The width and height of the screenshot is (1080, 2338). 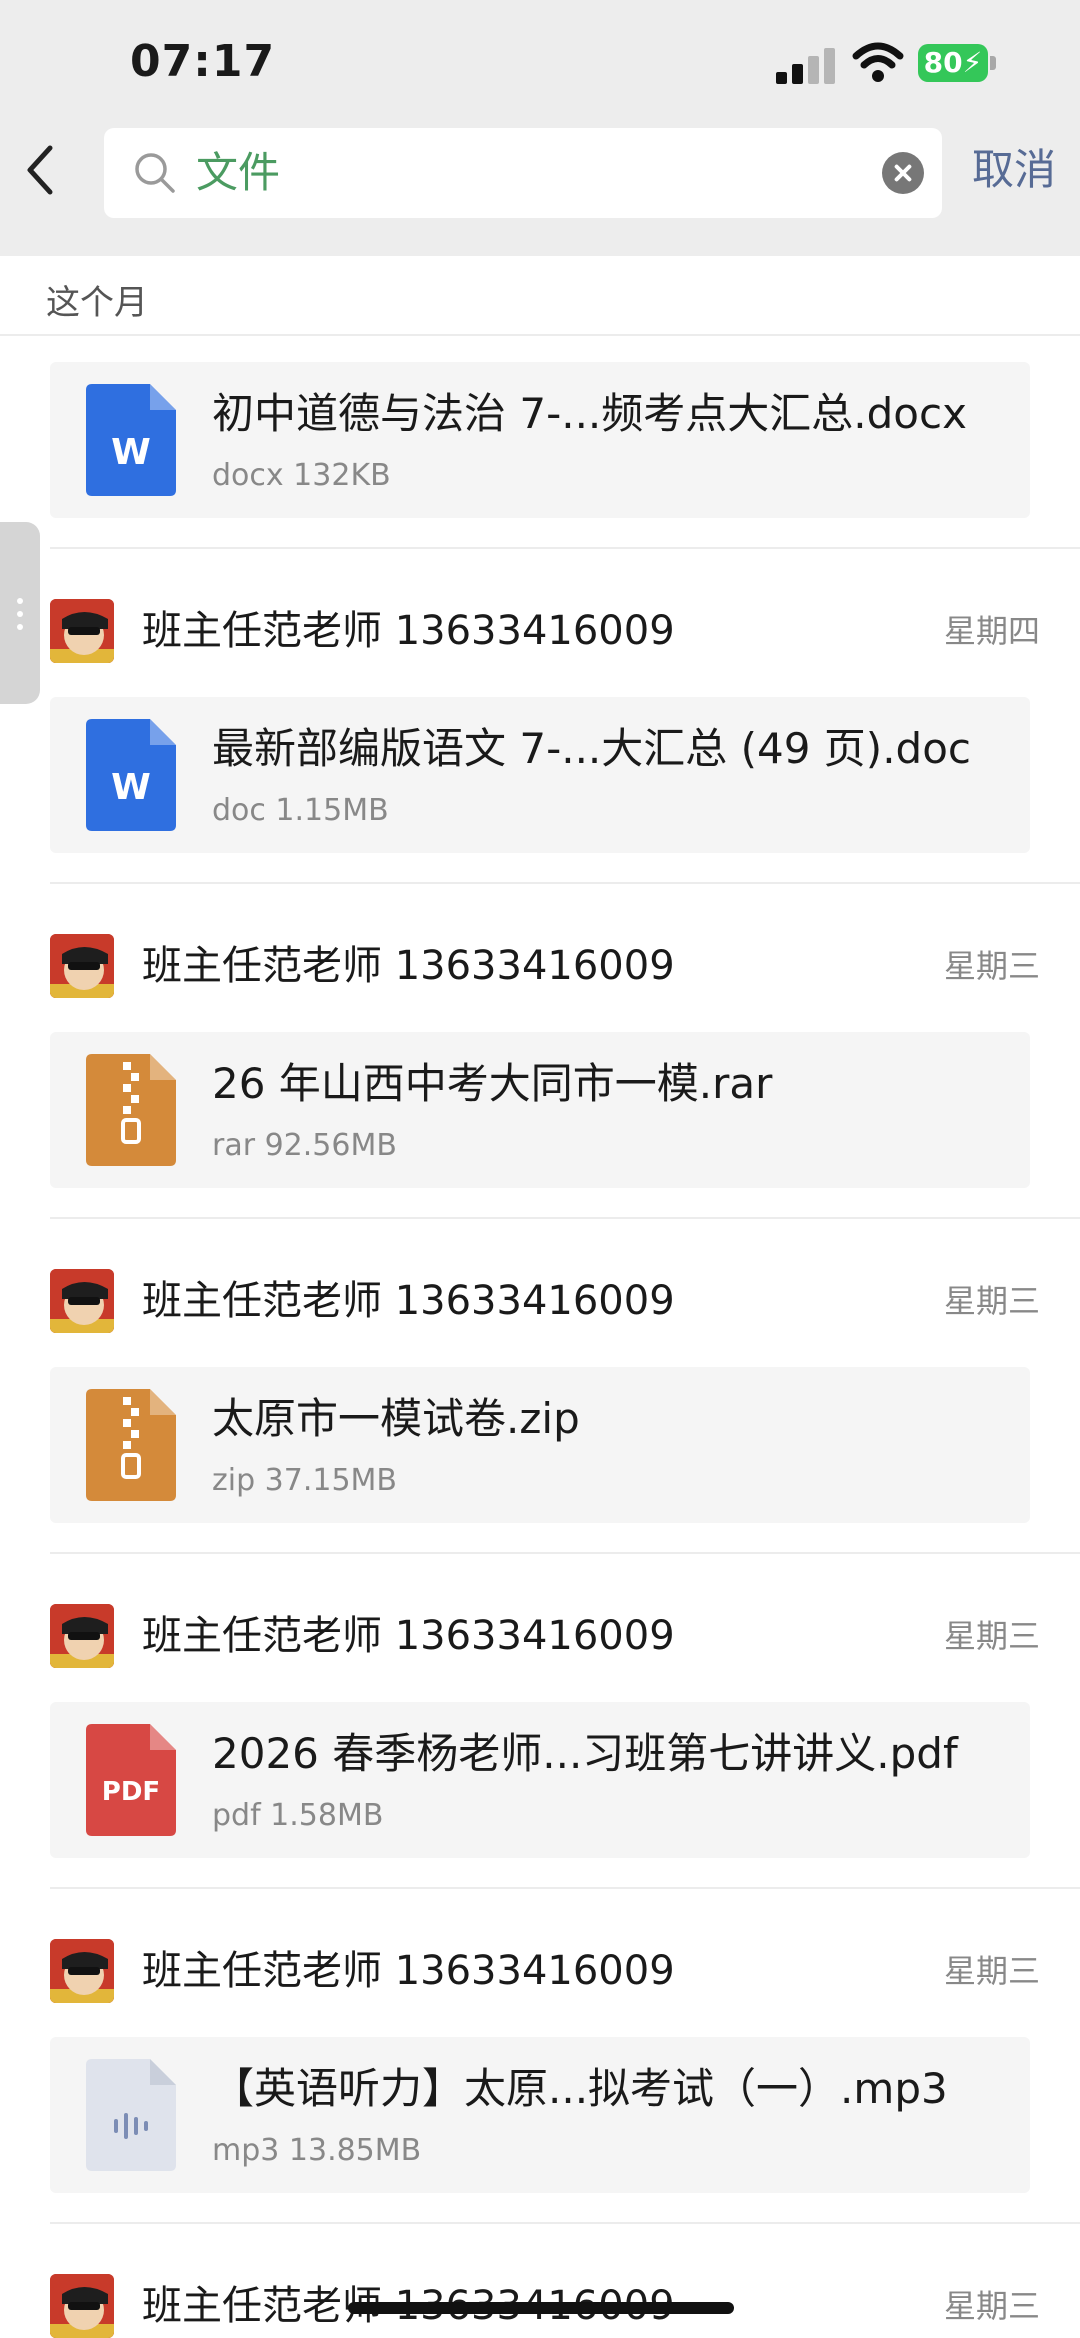 I want to click on file-card: W 初中道德与法治 7-...频考点大汇总.docx docx 132KB, so click(x=540, y=440).